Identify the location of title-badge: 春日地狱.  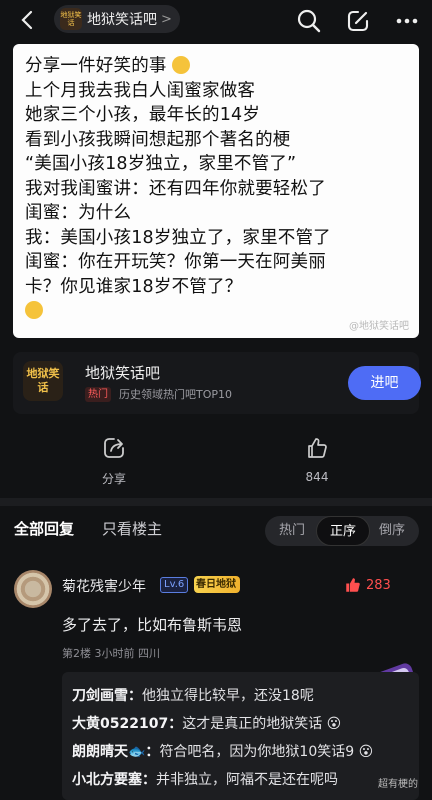
(217, 584).